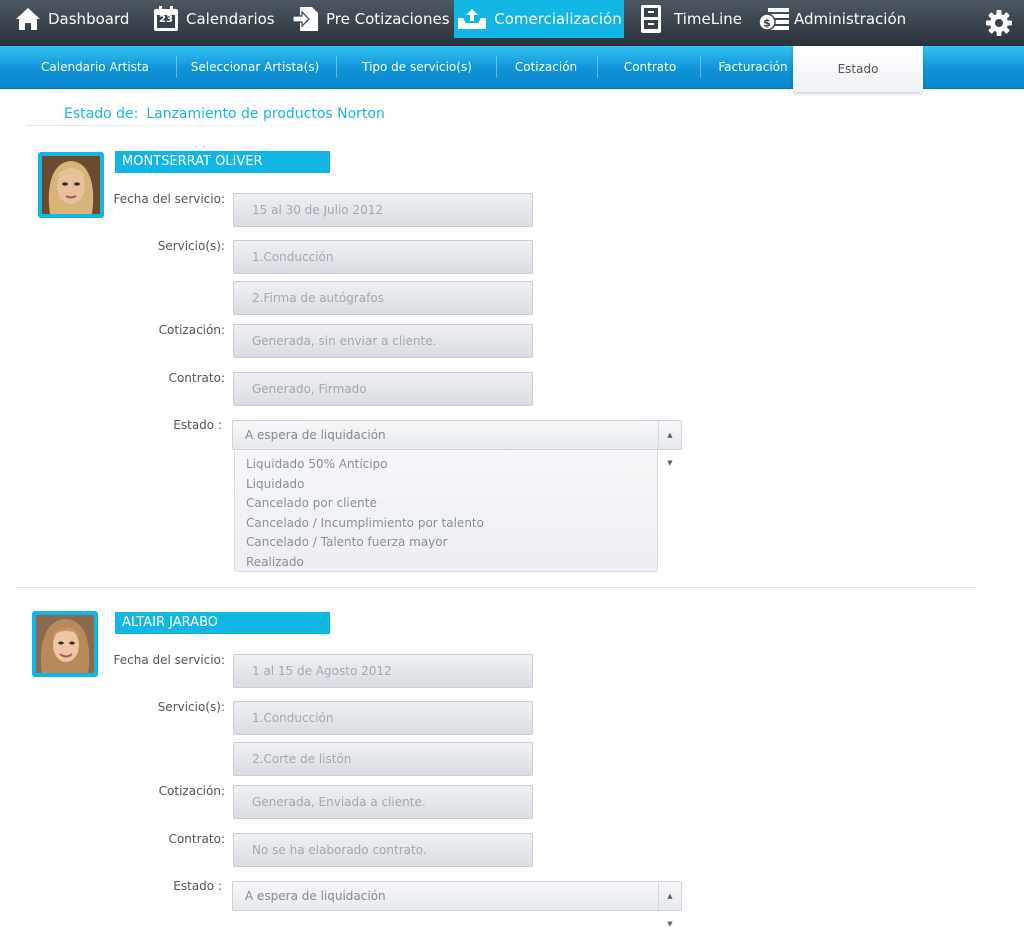 This screenshot has height=938, width=1024. What do you see at coordinates (858, 69) in the screenshot?
I see `subtab-estado: Estado` at bounding box center [858, 69].